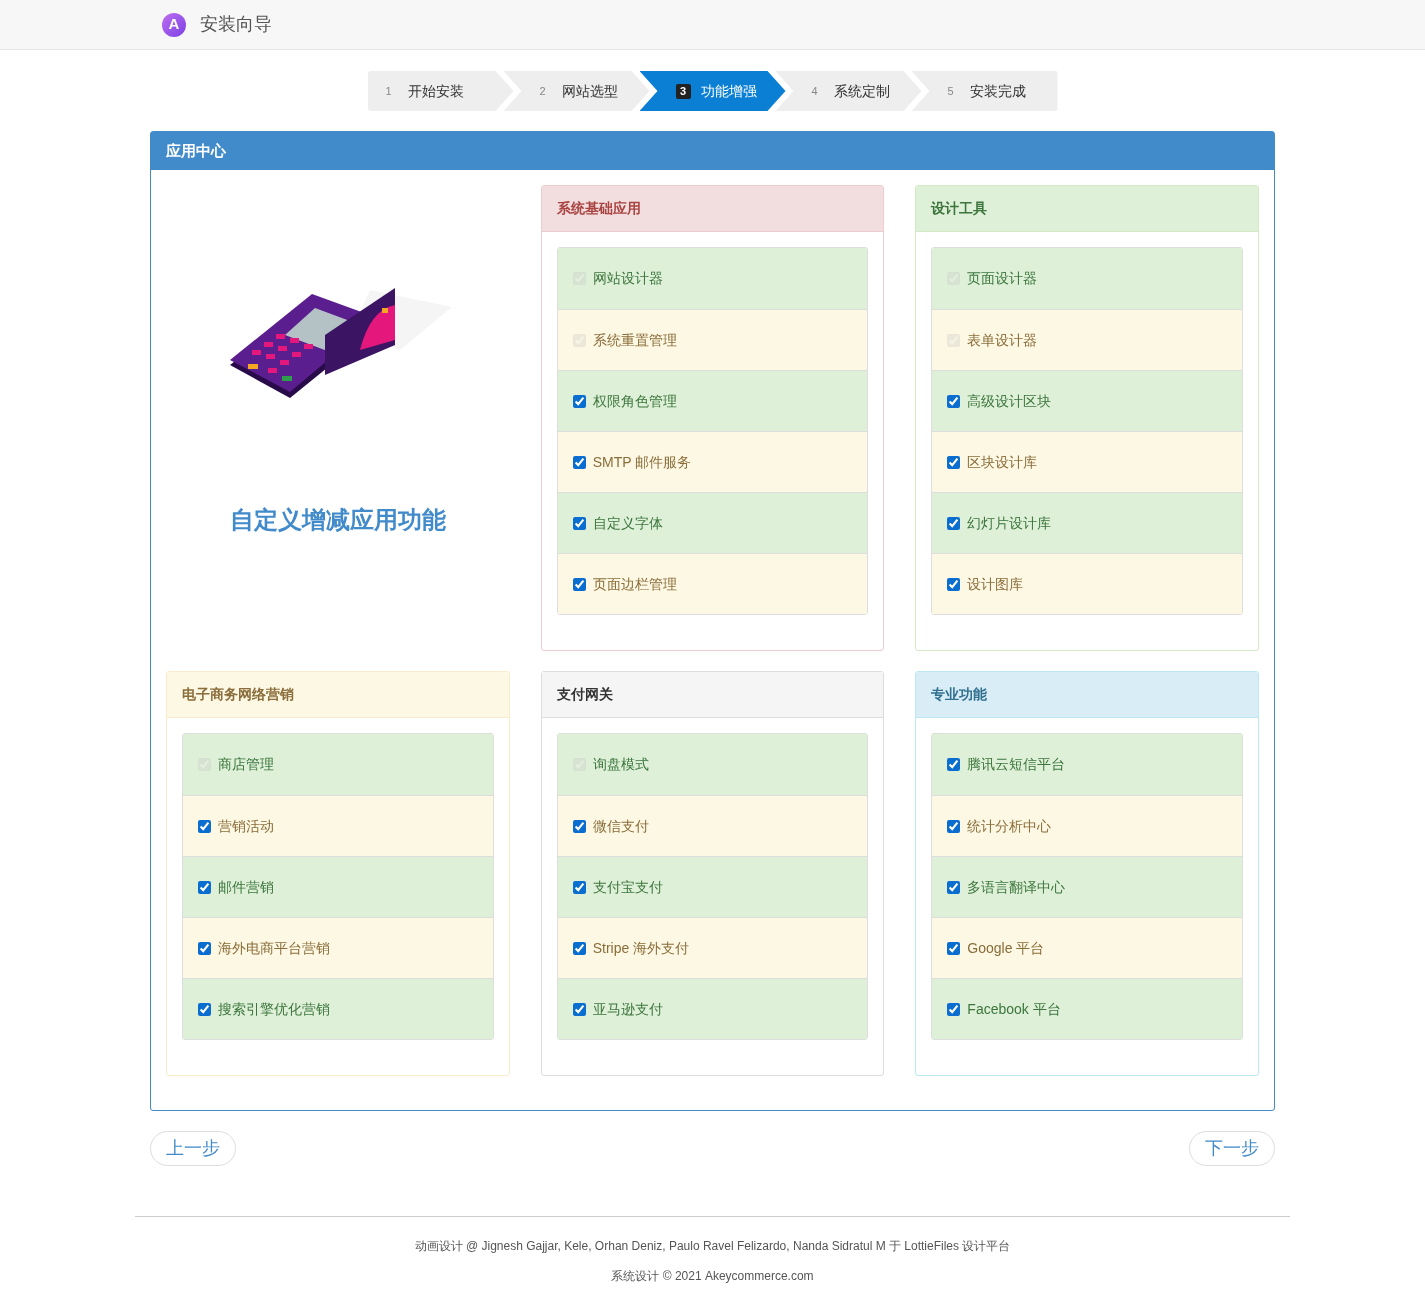 This screenshot has width=1425, height=1290. I want to click on app-option-row: Stripe 海外支付, so click(712, 947).